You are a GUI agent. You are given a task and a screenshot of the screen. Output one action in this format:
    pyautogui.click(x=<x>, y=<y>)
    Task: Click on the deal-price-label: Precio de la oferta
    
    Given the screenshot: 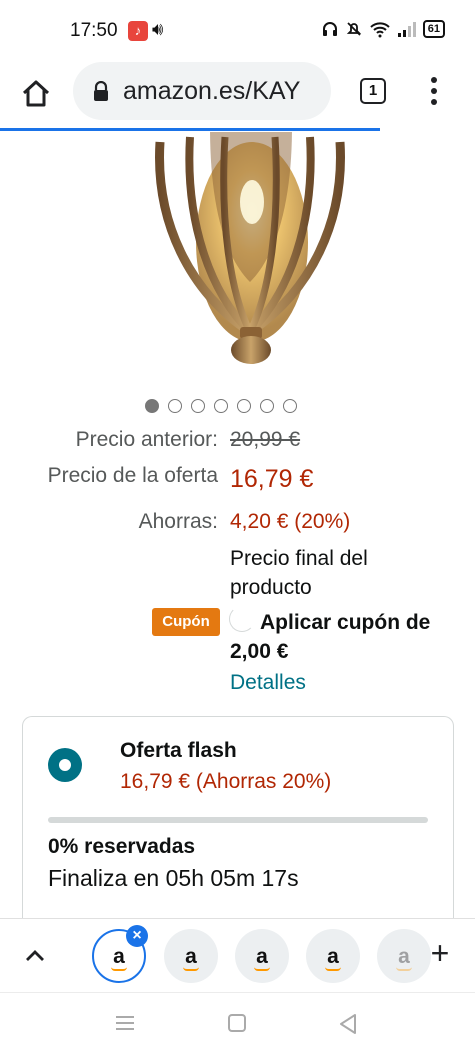 What is the action you would take?
    pyautogui.click(x=132, y=475)
    